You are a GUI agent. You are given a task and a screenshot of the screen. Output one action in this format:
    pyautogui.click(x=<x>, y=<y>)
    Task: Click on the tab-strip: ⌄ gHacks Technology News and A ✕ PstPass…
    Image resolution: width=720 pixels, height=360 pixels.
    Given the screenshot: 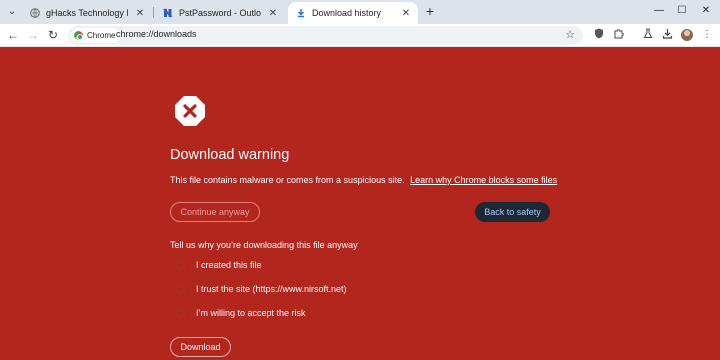 What is the action you would take?
    pyautogui.click(x=360, y=12)
    